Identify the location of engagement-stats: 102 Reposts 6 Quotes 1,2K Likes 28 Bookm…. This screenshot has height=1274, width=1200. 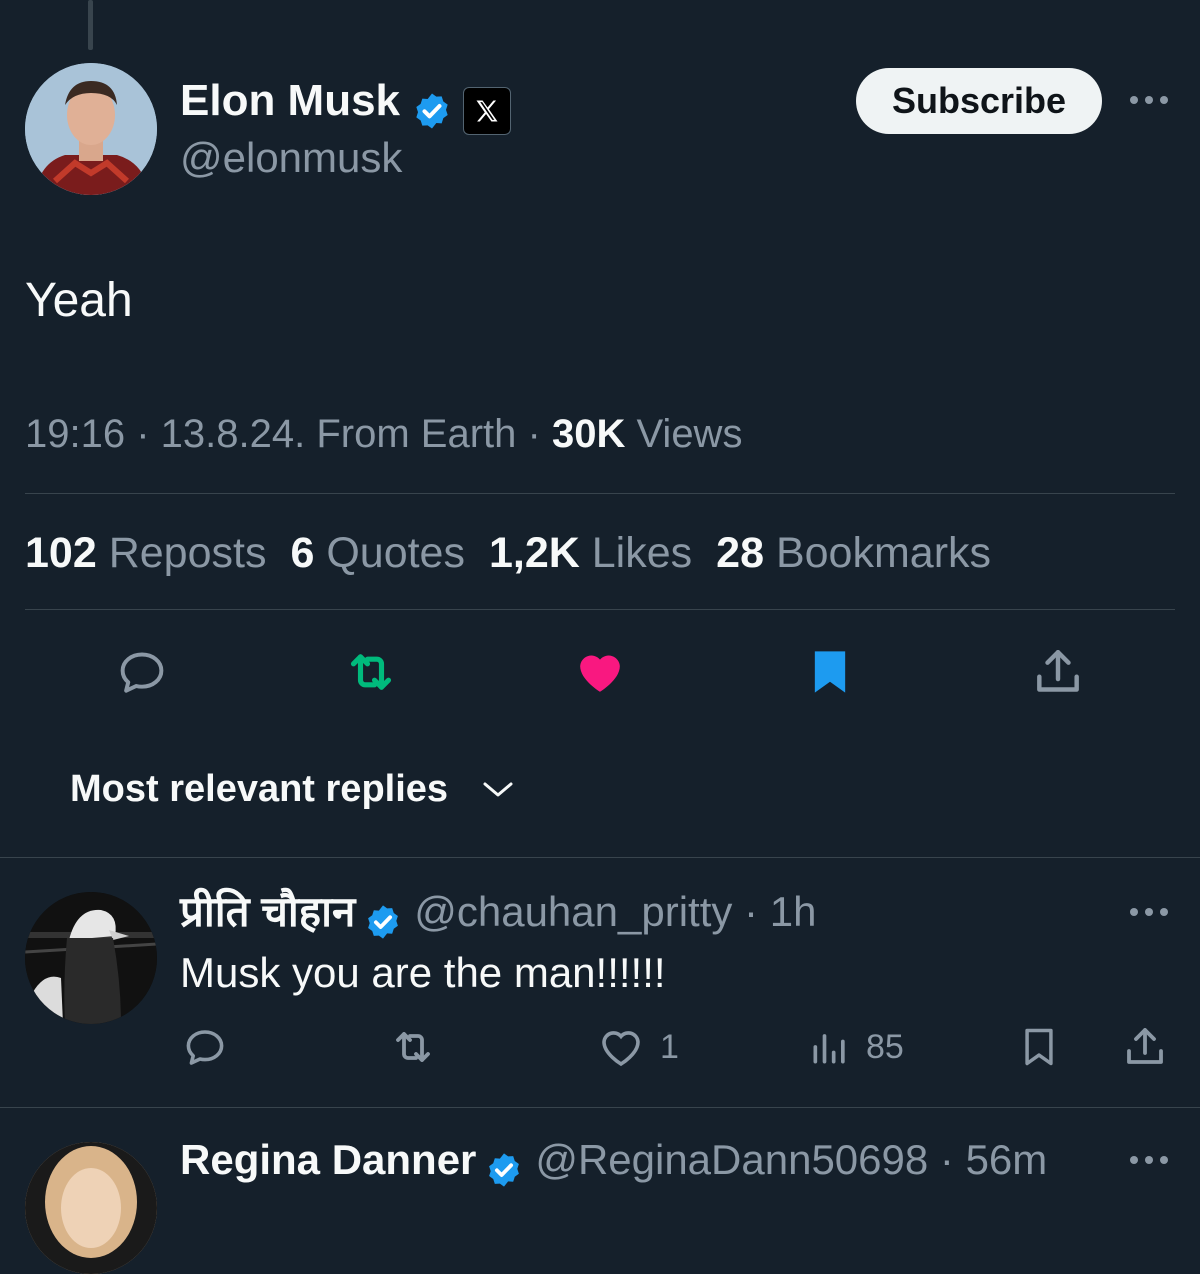
(508, 553).